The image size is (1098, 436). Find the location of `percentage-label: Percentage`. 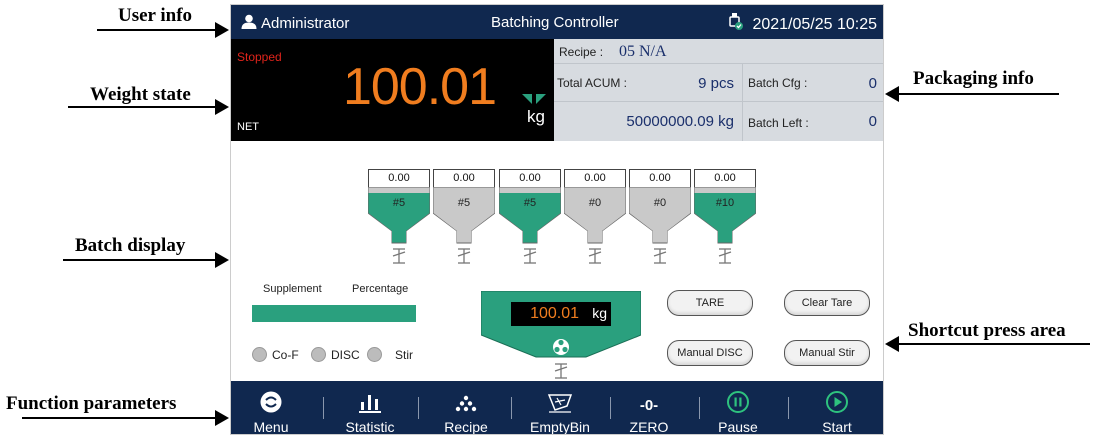

percentage-label: Percentage is located at coordinates (380, 289).